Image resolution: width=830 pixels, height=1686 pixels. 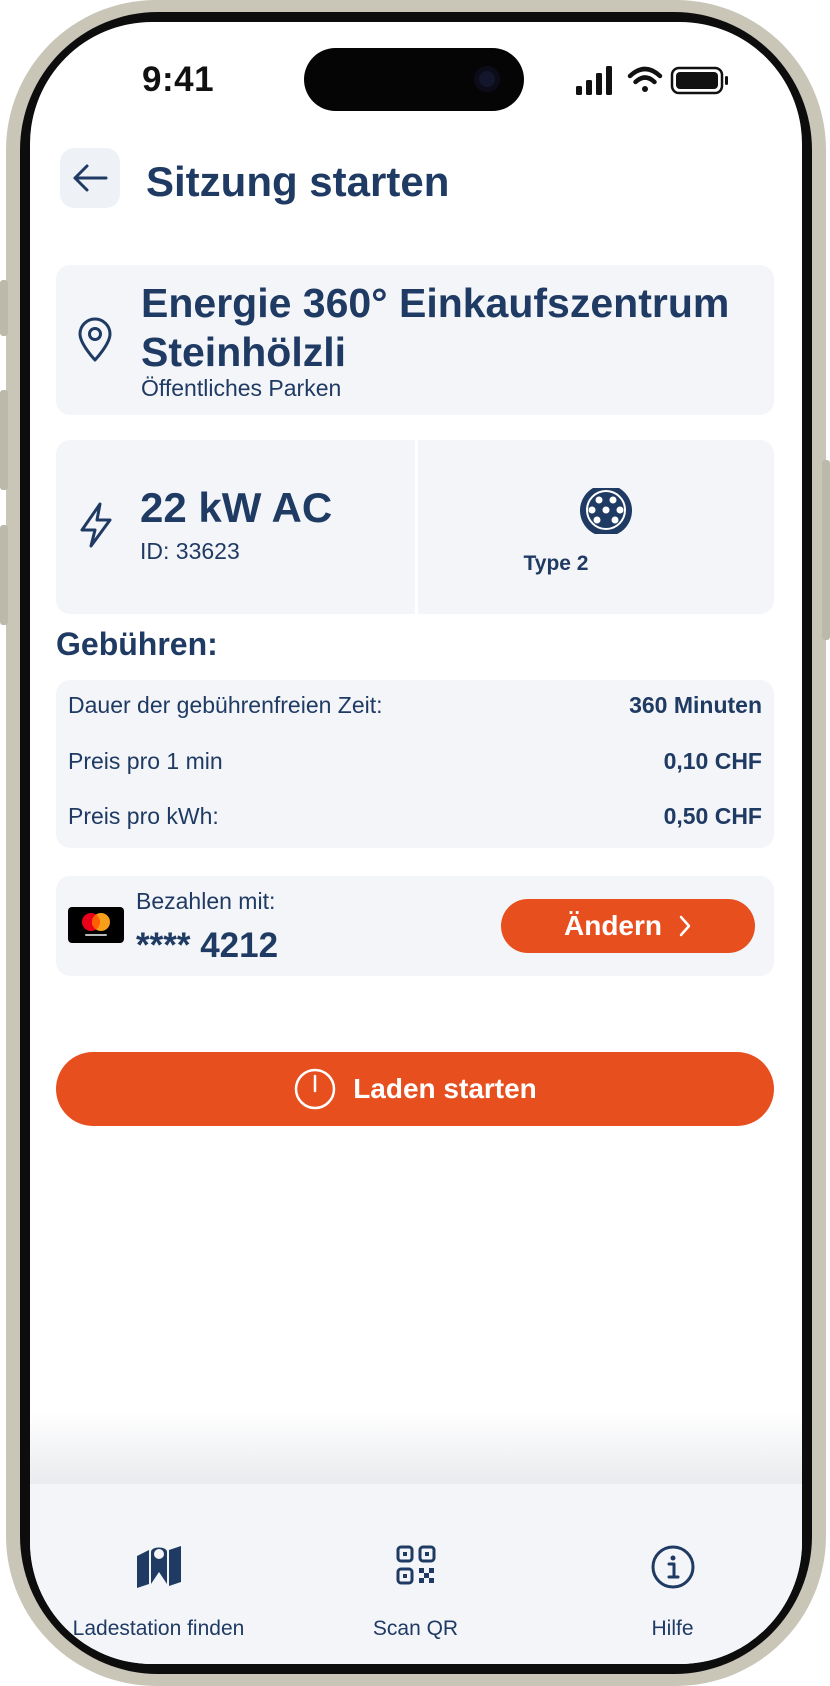 I want to click on status-icons, so click(x=669, y=80).